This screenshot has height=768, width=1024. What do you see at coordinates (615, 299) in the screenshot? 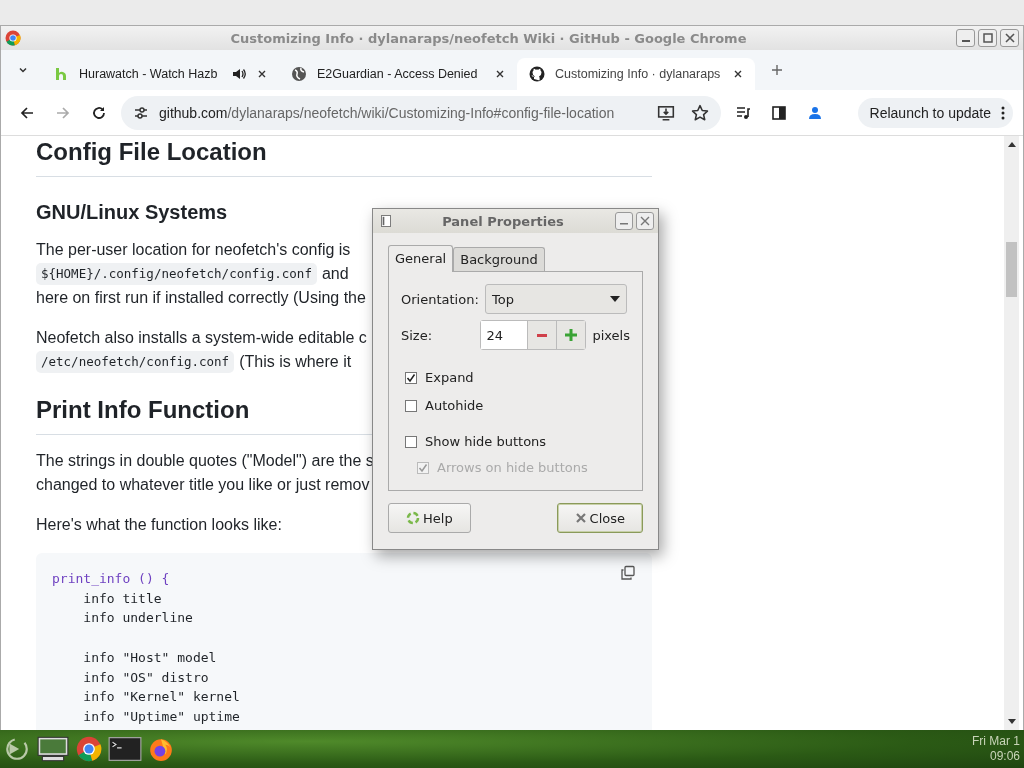
I see `dropdown-arrow-icon` at bounding box center [615, 299].